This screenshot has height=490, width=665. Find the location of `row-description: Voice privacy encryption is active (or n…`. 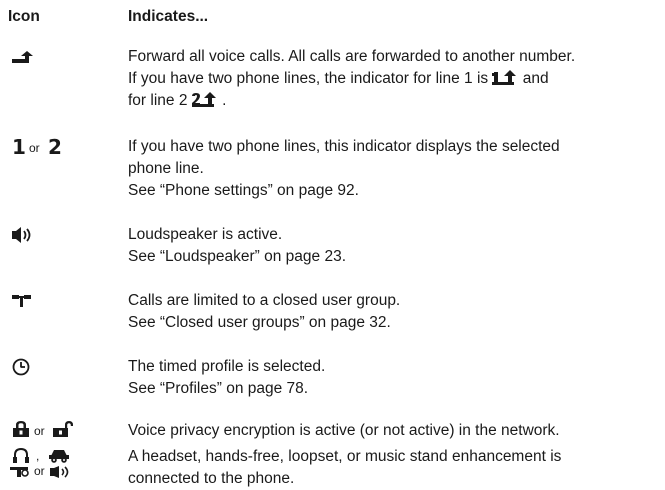

row-description: Voice privacy encryption is active (or n… is located at coordinates (395, 431).